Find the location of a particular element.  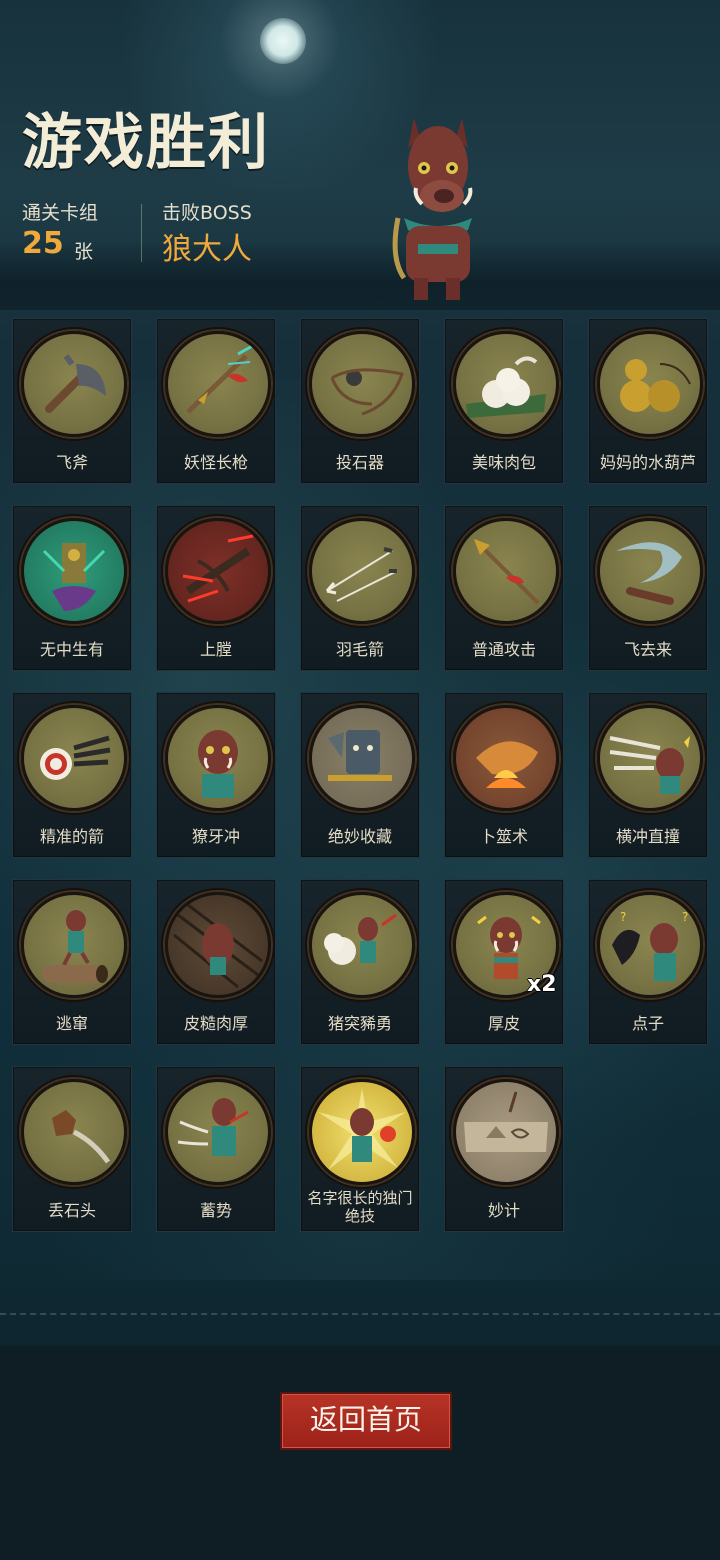

card-item: 逃窜 is located at coordinates (72, 962).